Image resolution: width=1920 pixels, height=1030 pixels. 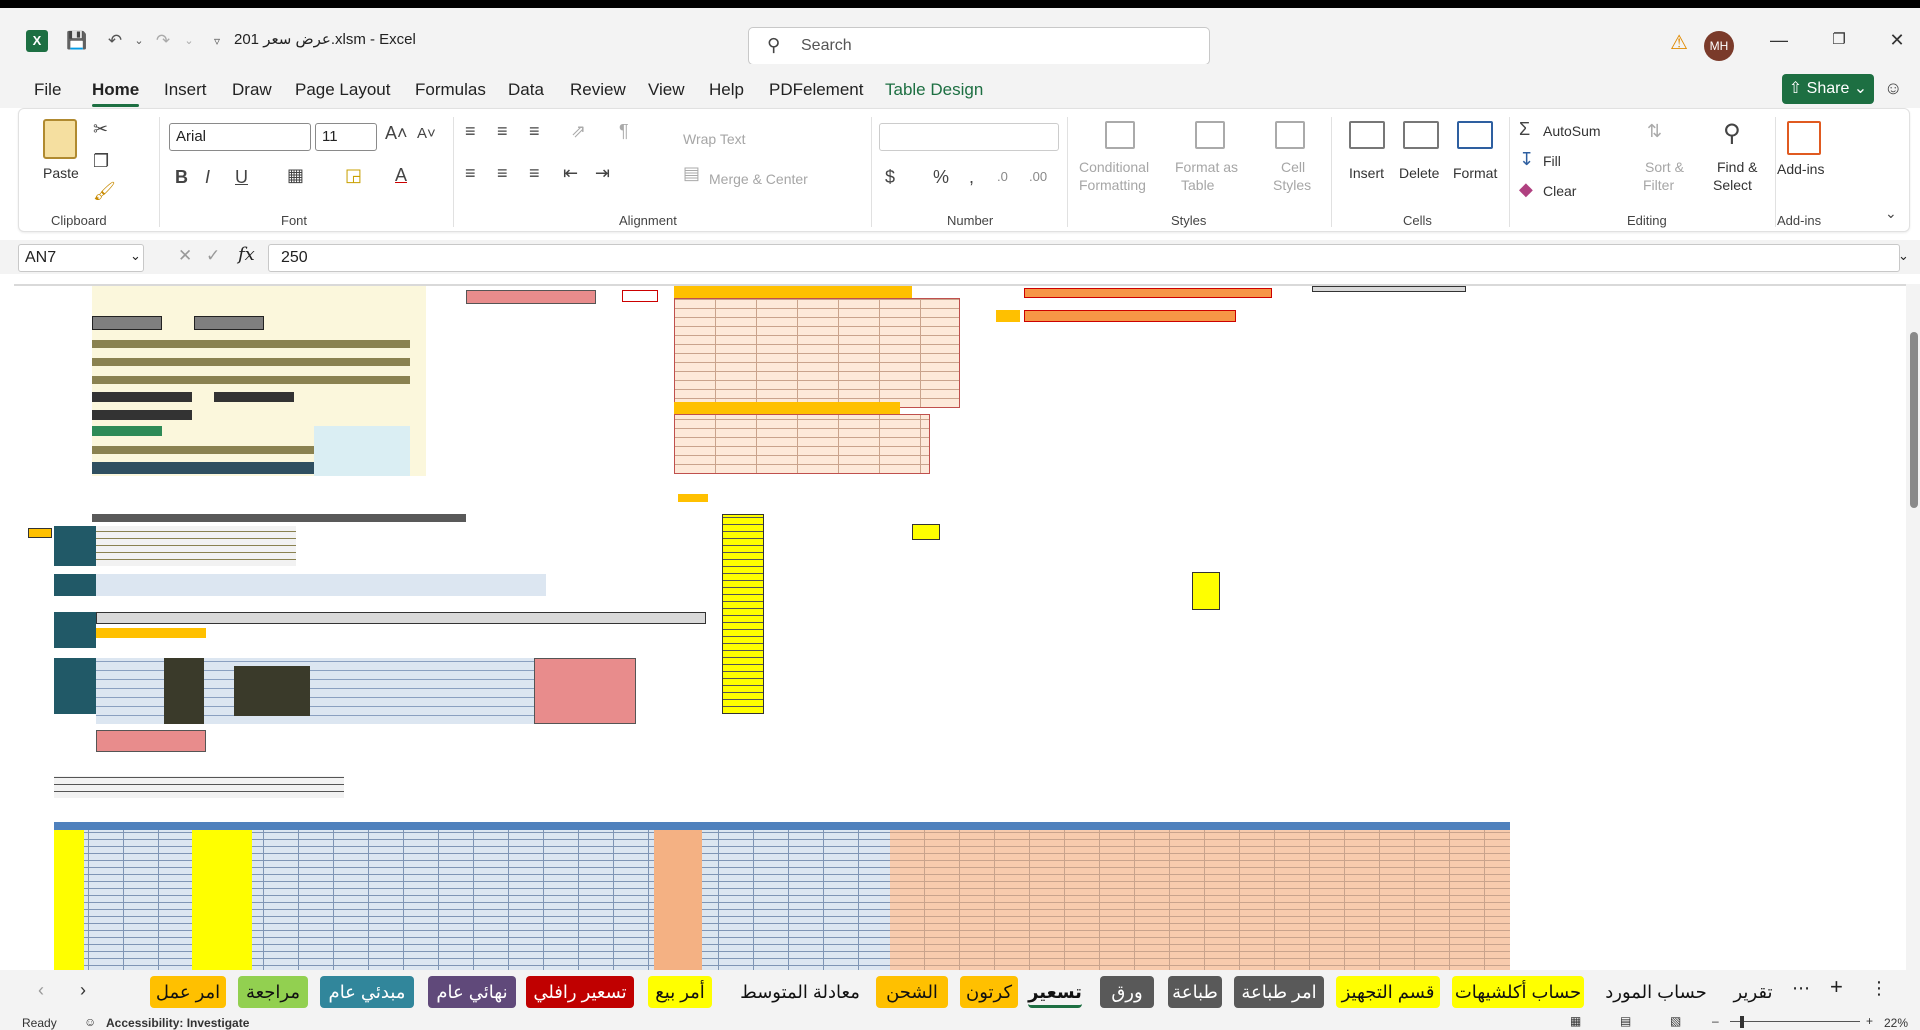 I want to click on italic-icon: I, so click(x=207, y=177).